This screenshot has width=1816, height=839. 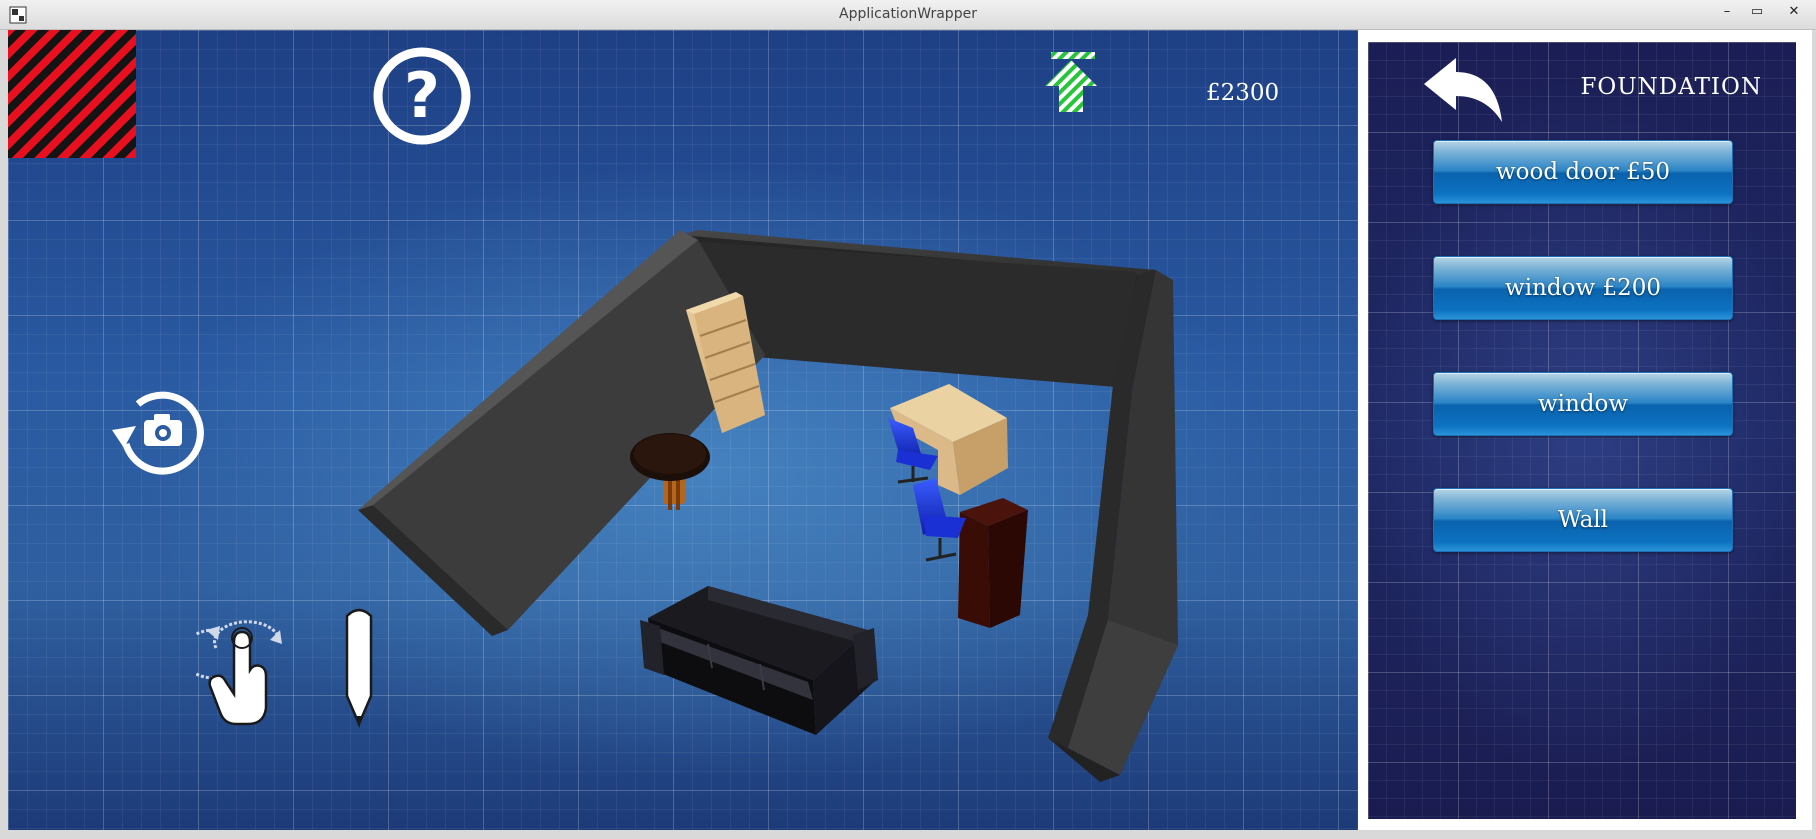 I want to click on minimize-button: –, so click(x=1727, y=11).